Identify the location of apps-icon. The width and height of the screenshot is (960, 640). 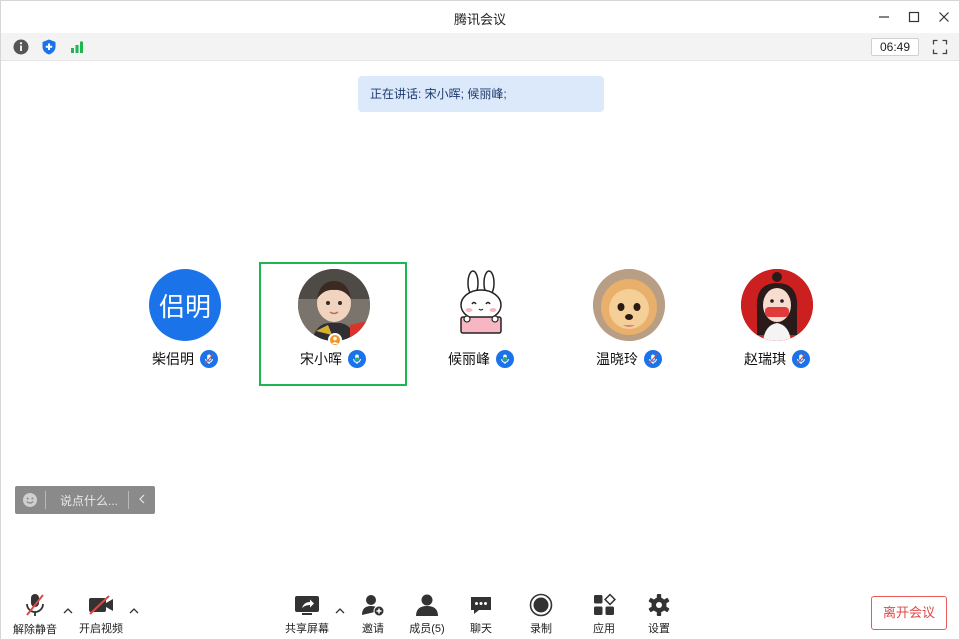
(605, 603).